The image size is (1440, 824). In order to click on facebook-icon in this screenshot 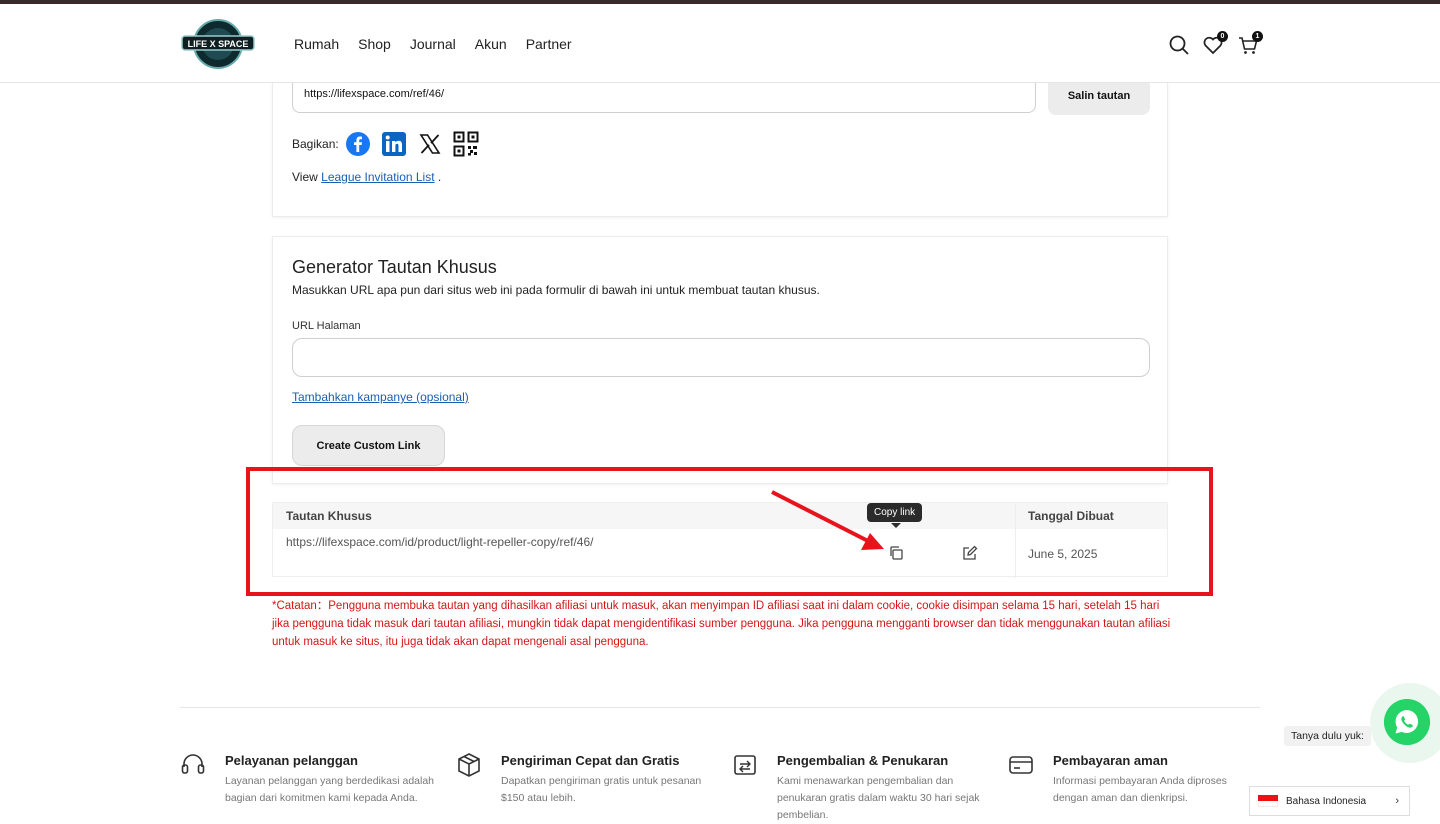, I will do `click(358, 144)`.